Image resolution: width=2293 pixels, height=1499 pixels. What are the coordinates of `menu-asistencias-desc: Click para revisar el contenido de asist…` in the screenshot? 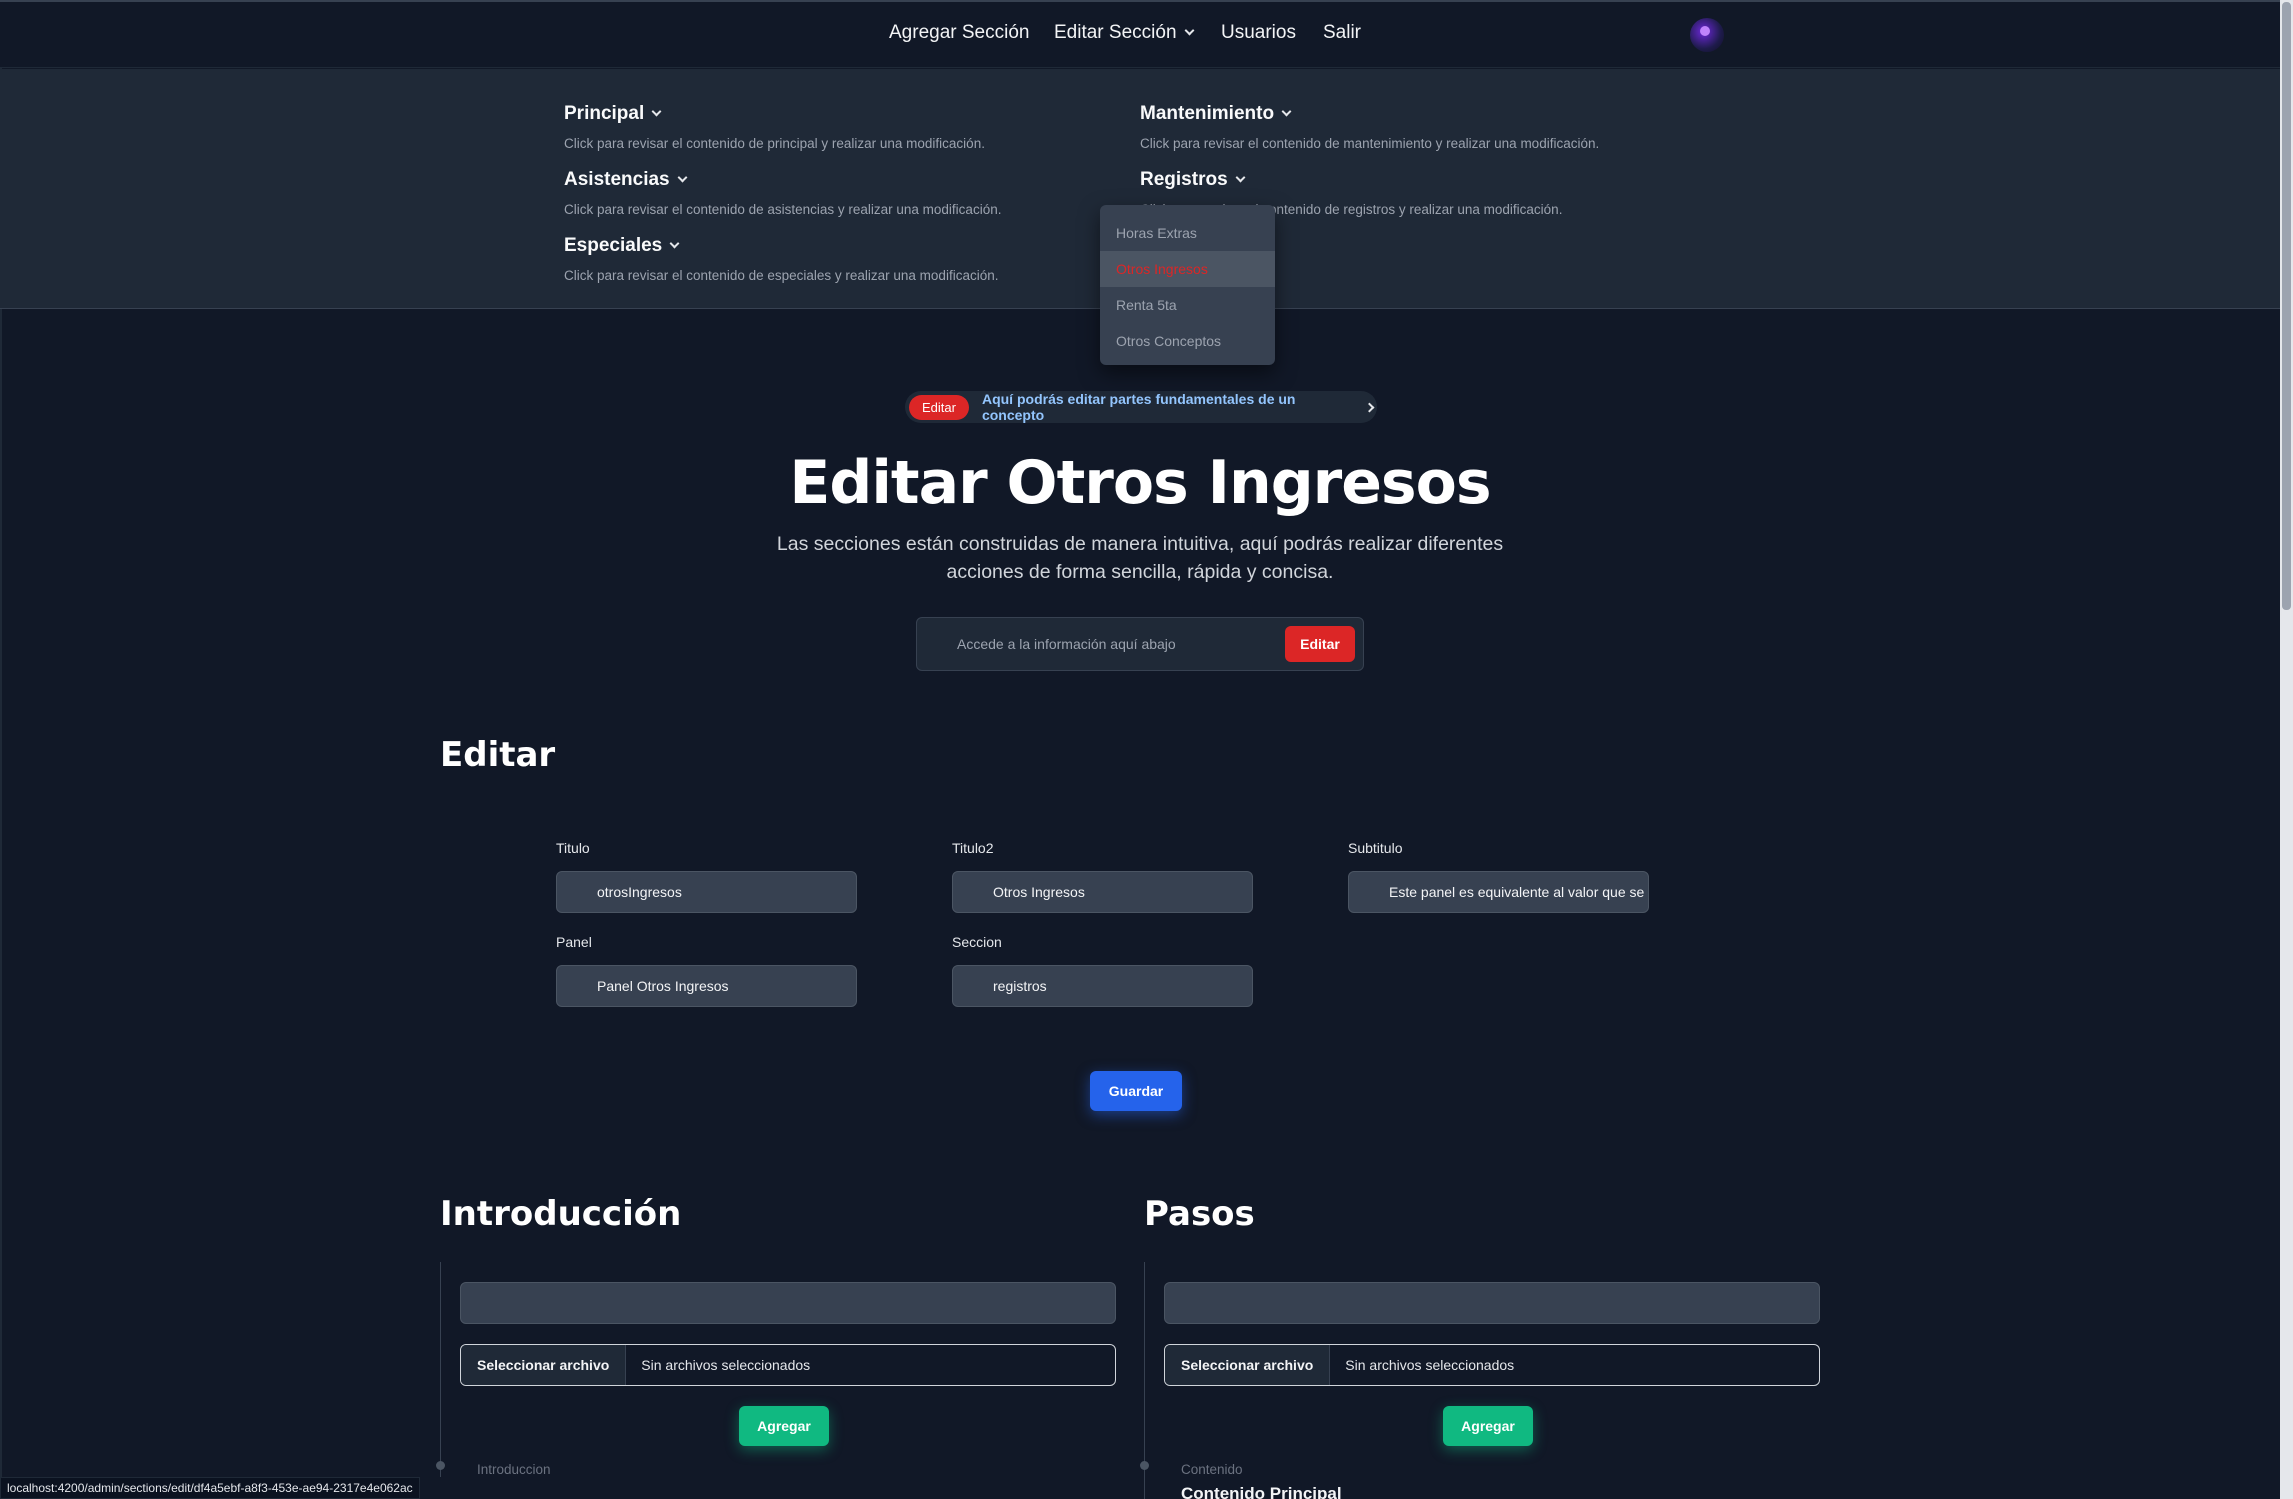 It's located at (783, 209).